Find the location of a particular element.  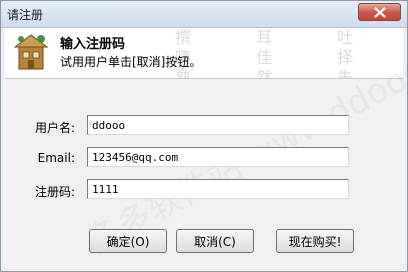

regcode-label: 注册码: is located at coordinates (54, 192).